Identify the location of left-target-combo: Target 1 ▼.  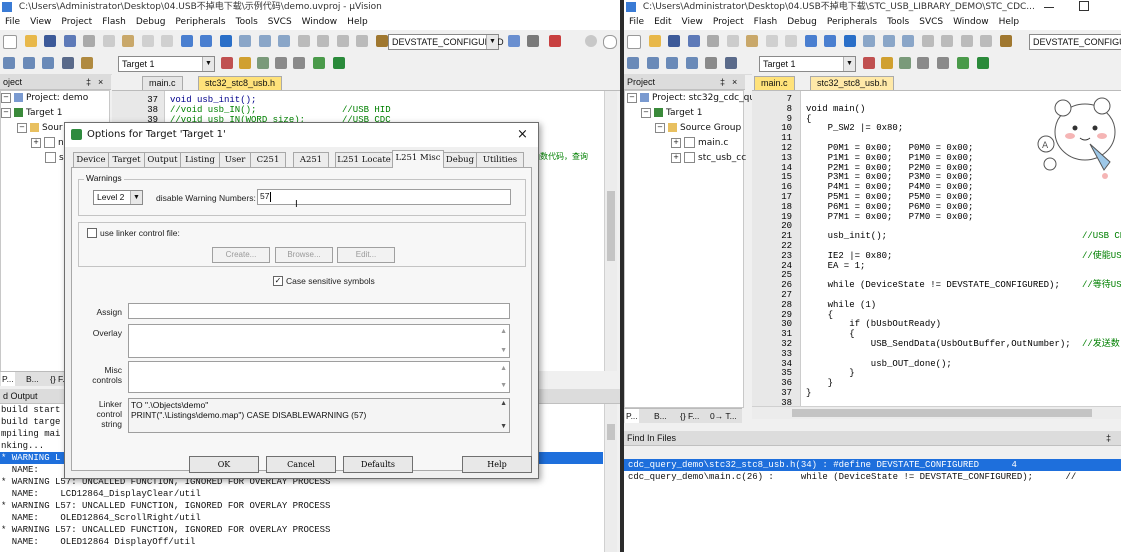
(166, 64).